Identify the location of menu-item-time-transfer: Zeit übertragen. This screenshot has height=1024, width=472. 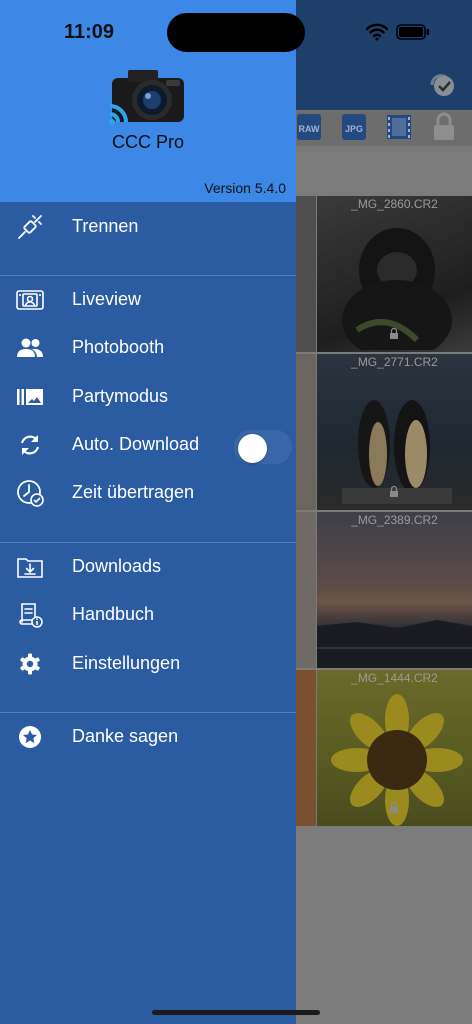
(148, 493).